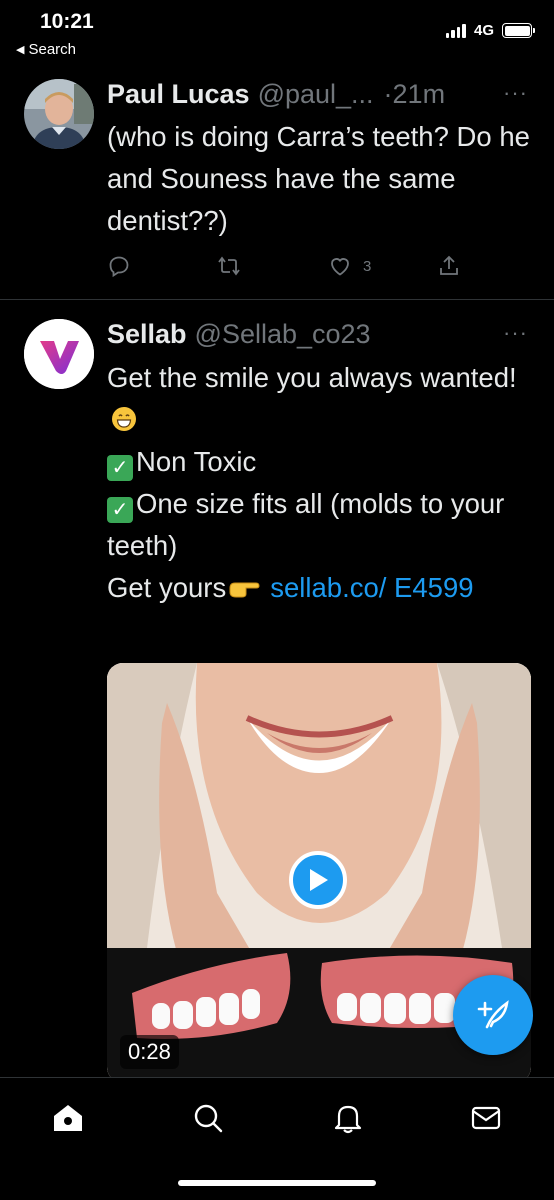 This screenshot has height=1200, width=554. I want to click on tweet-header: Paul Lucas @paul_... ·21m, so click(276, 94).